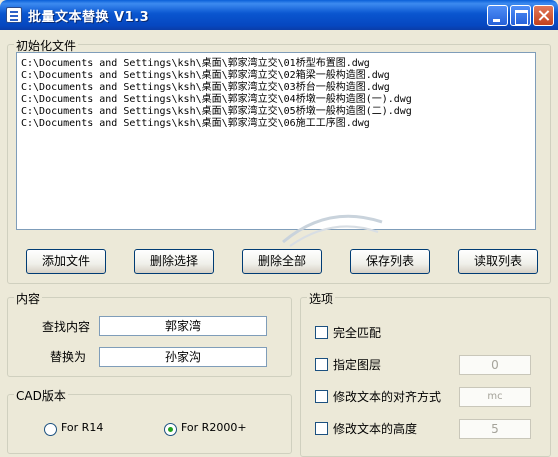  I want to click on layer-label: 指定图层, so click(357, 364).